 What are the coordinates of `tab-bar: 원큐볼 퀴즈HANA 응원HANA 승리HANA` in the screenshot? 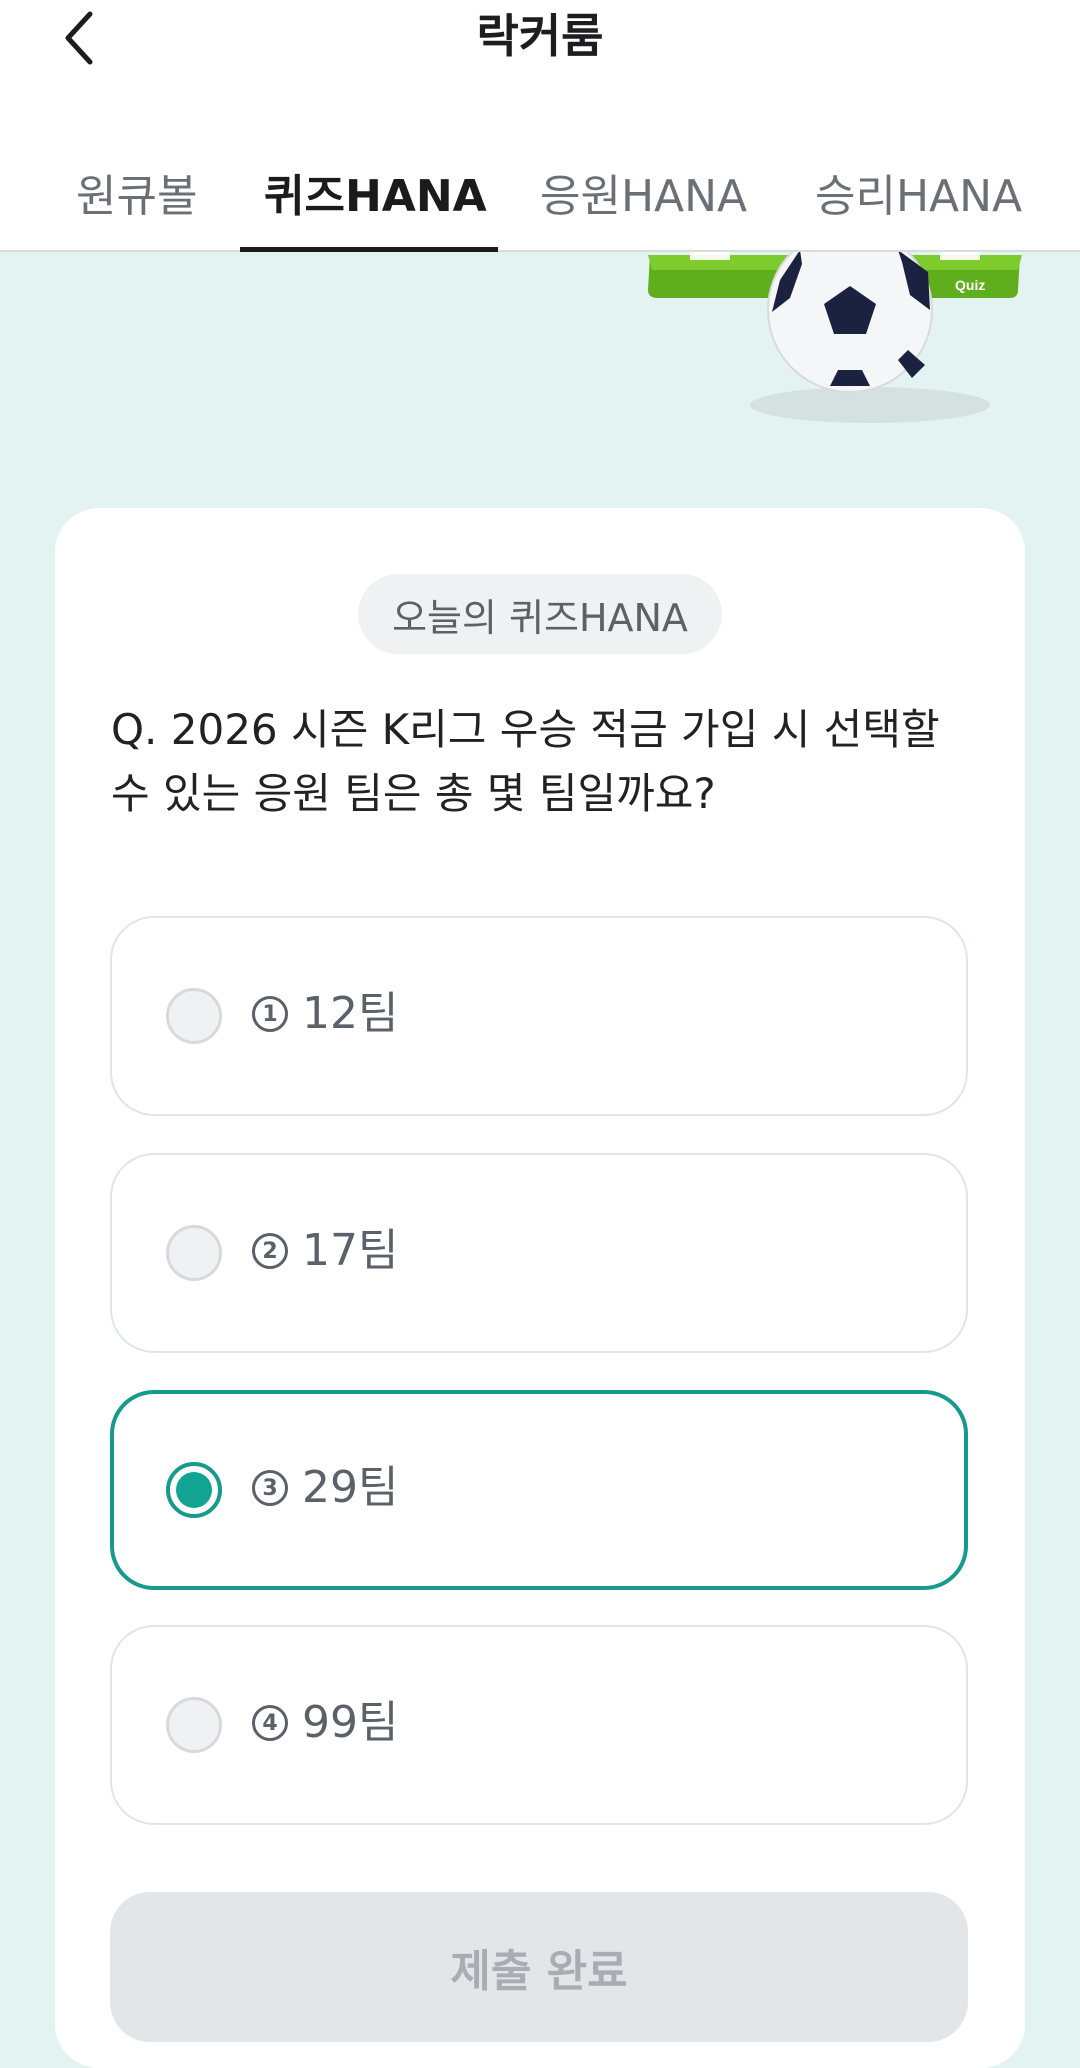 It's located at (540, 196).